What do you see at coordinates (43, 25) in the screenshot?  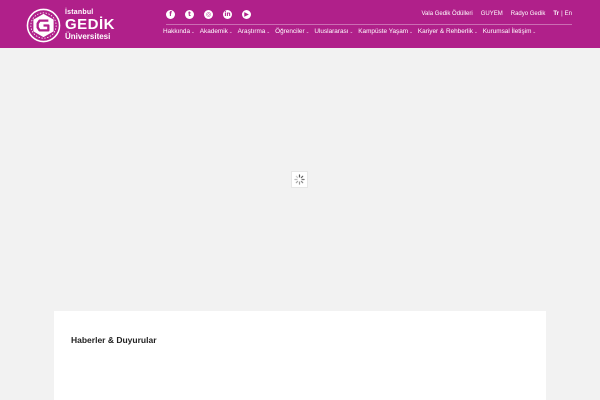 I see `gedik-emblem-icon` at bounding box center [43, 25].